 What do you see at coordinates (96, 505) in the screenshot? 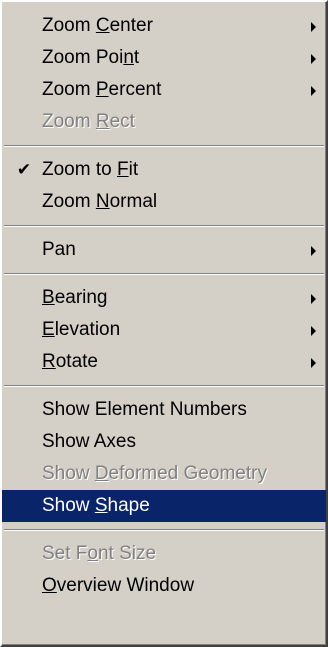
I see `menu-item-label: Show Shape` at bounding box center [96, 505].